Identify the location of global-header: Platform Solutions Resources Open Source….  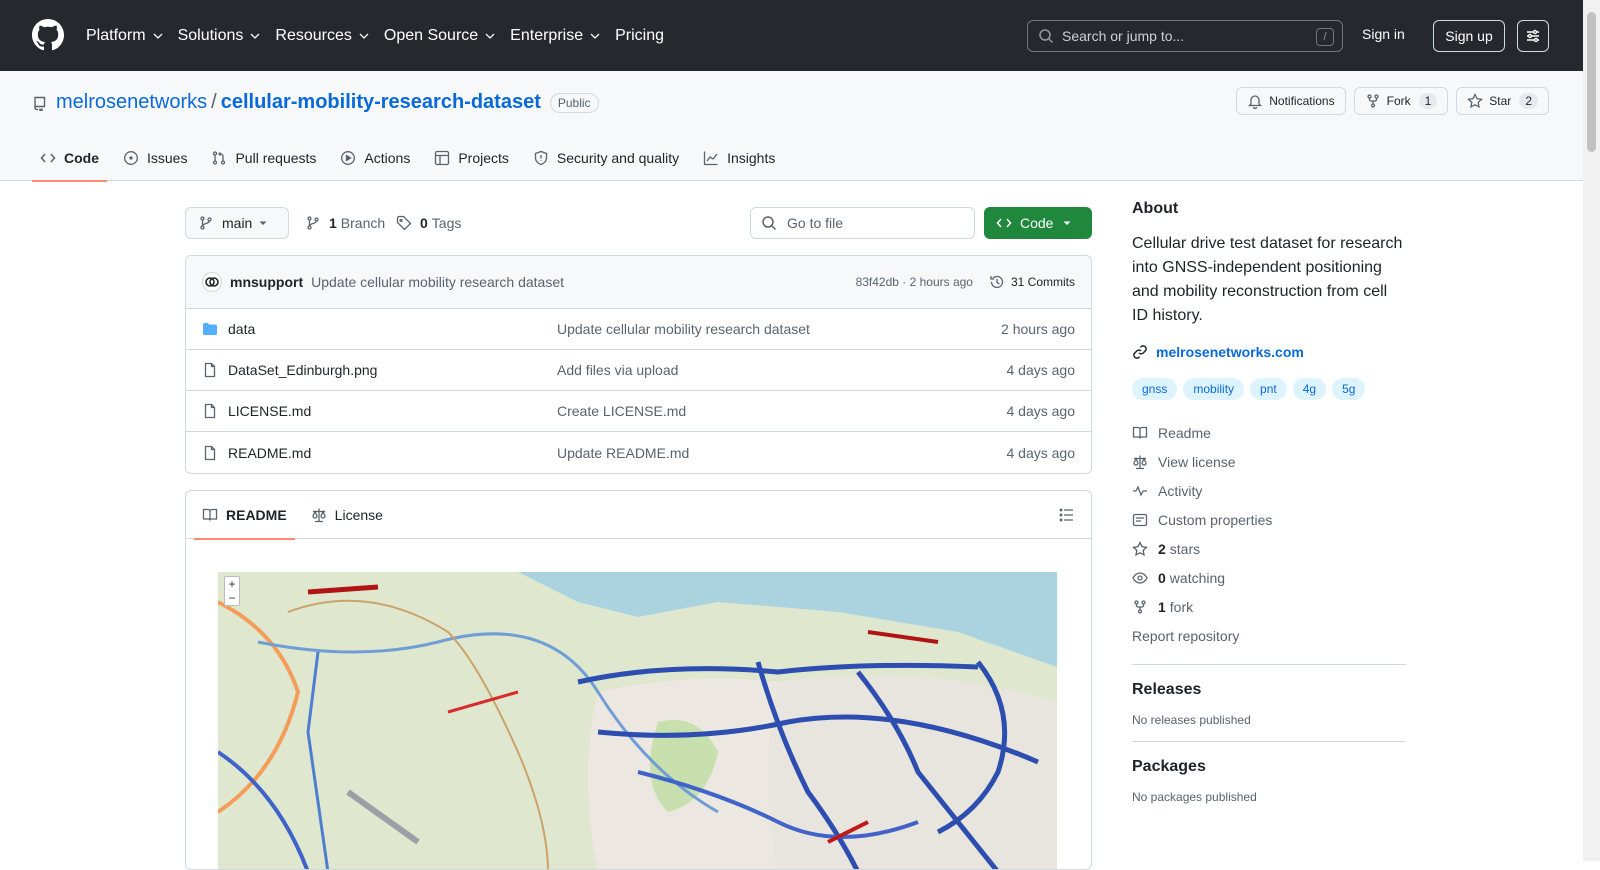
(800, 35).